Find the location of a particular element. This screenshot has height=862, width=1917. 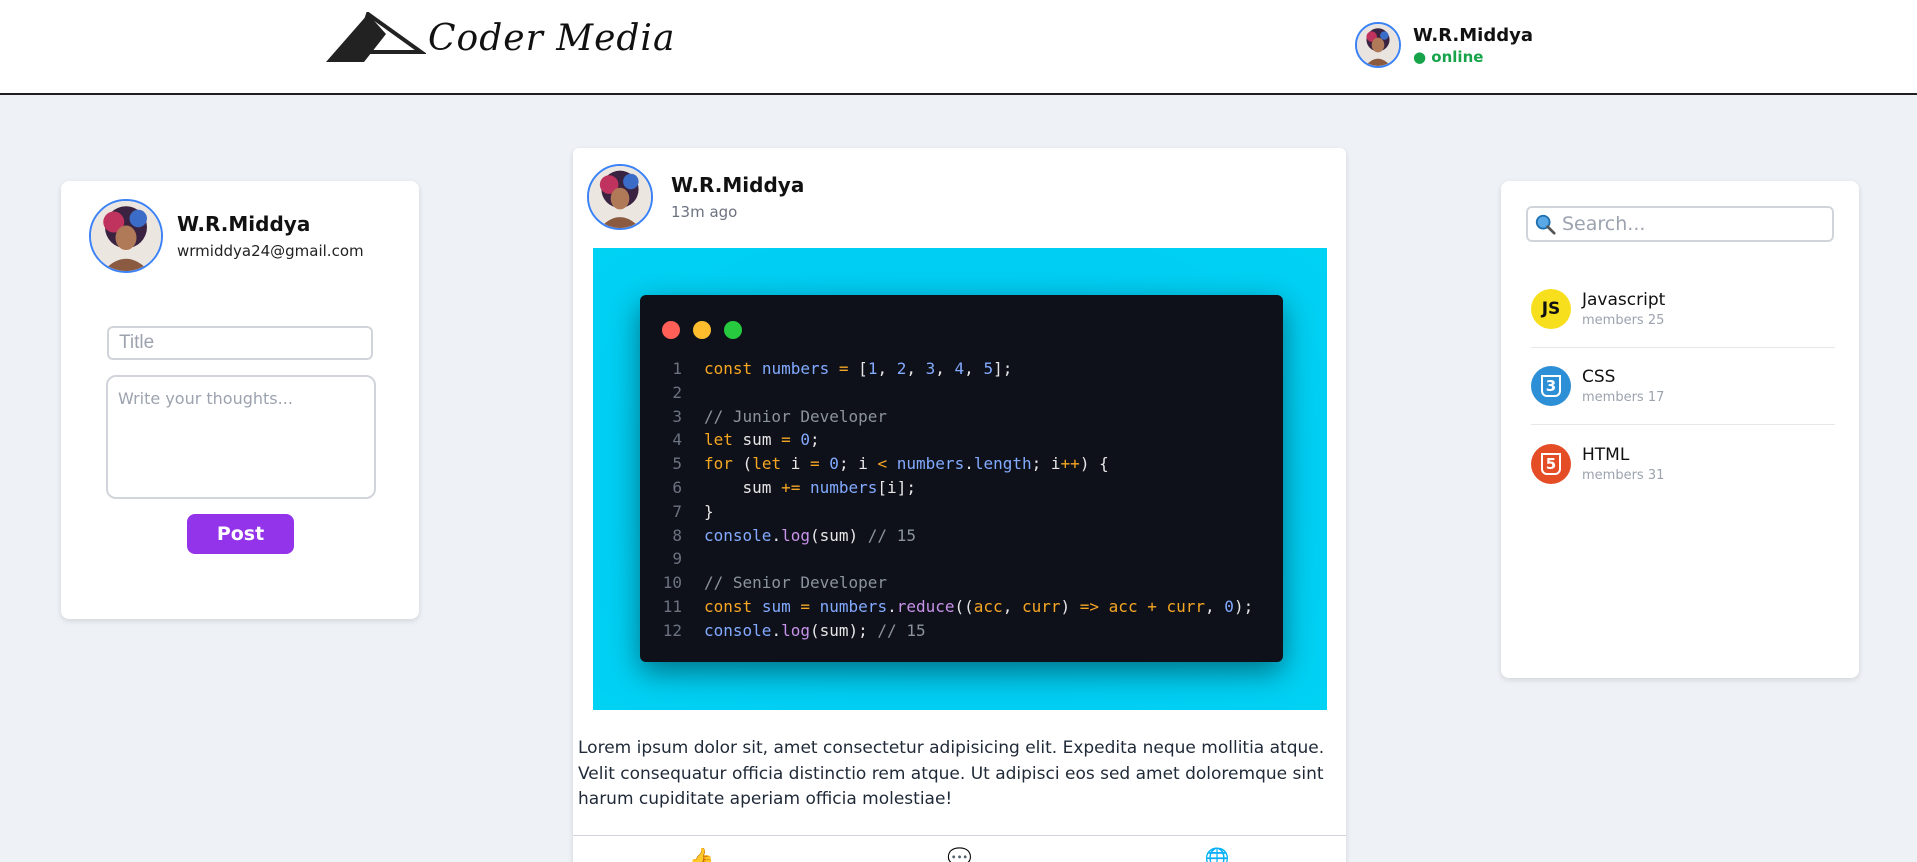

line-number: 11 is located at coordinates (672, 606).